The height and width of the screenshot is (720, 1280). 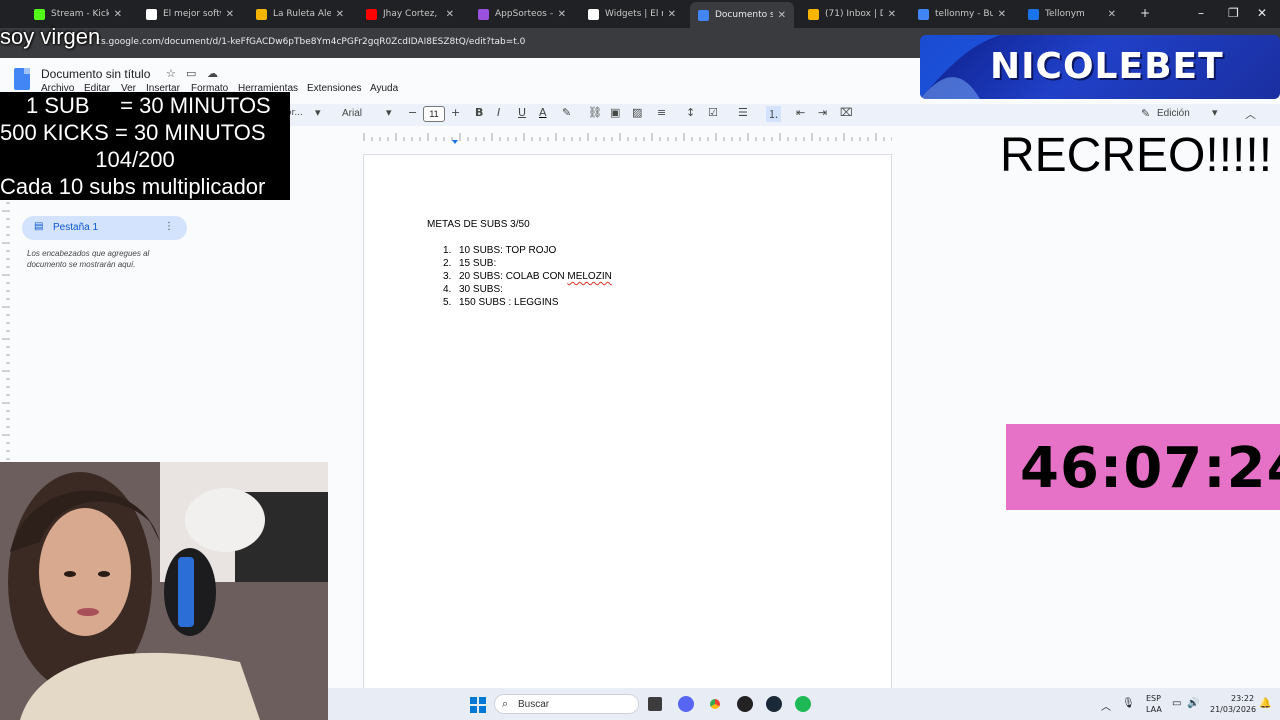 What do you see at coordinates (300, 14) in the screenshot?
I see `browser-tab: La Ruleta Aleator ✕` at bounding box center [300, 14].